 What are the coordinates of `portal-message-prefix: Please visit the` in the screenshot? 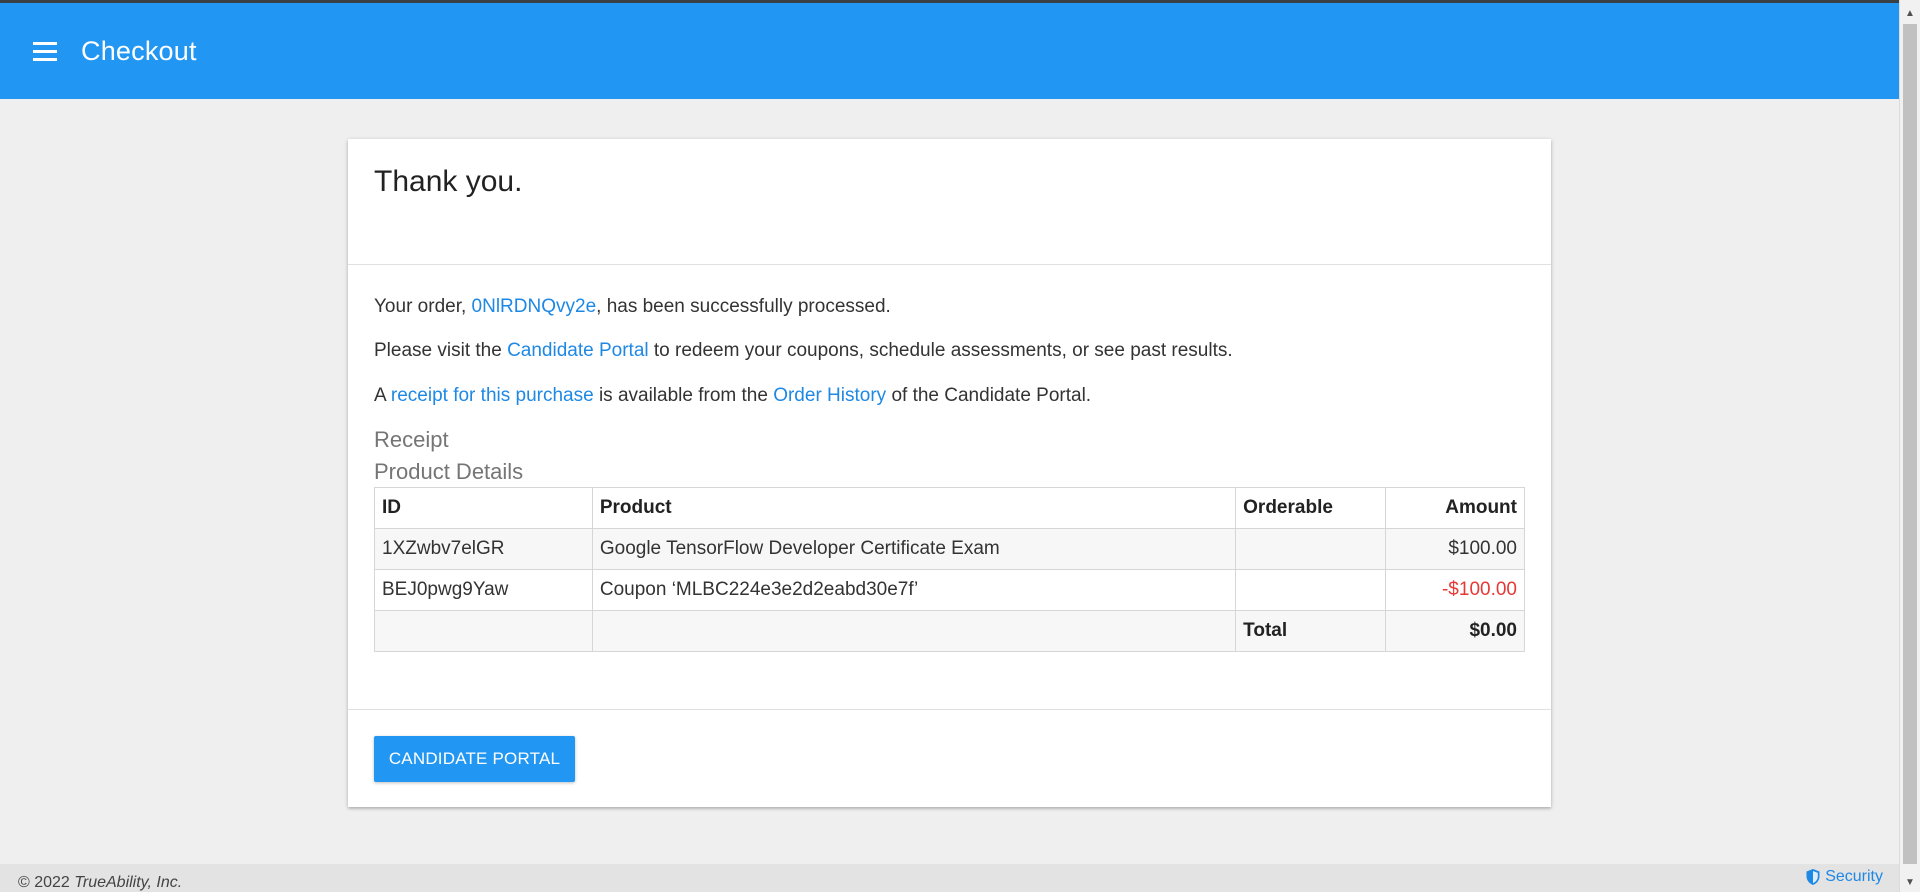 It's located at (441, 350).